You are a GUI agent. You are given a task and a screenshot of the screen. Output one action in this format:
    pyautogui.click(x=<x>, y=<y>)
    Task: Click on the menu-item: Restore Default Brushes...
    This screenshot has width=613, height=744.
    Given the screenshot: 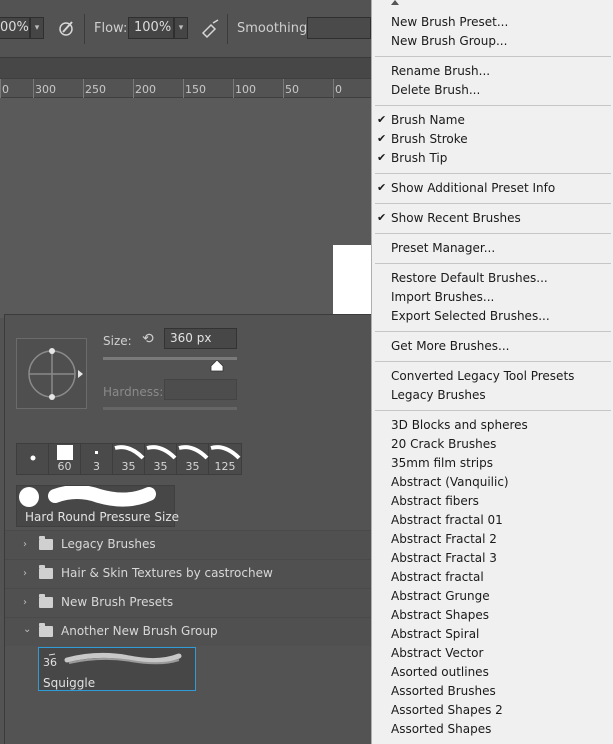 What is the action you would take?
    pyautogui.click(x=469, y=278)
    